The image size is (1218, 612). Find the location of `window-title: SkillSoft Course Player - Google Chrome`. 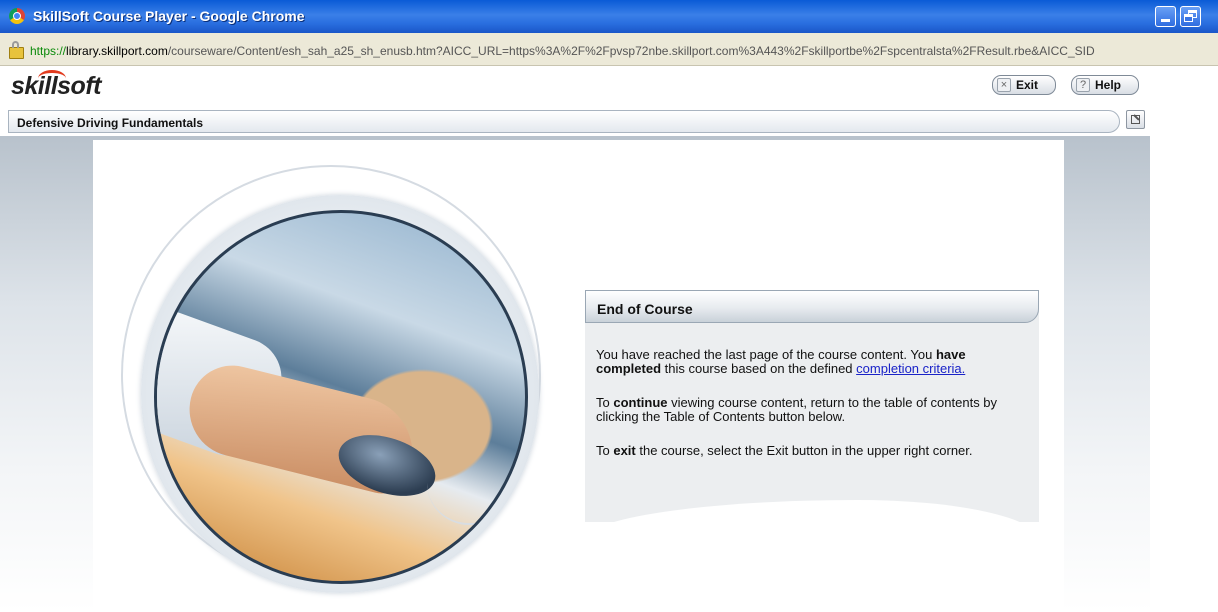

window-title: SkillSoft Course Player - Google Chrome is located at coordinates (169, 16).